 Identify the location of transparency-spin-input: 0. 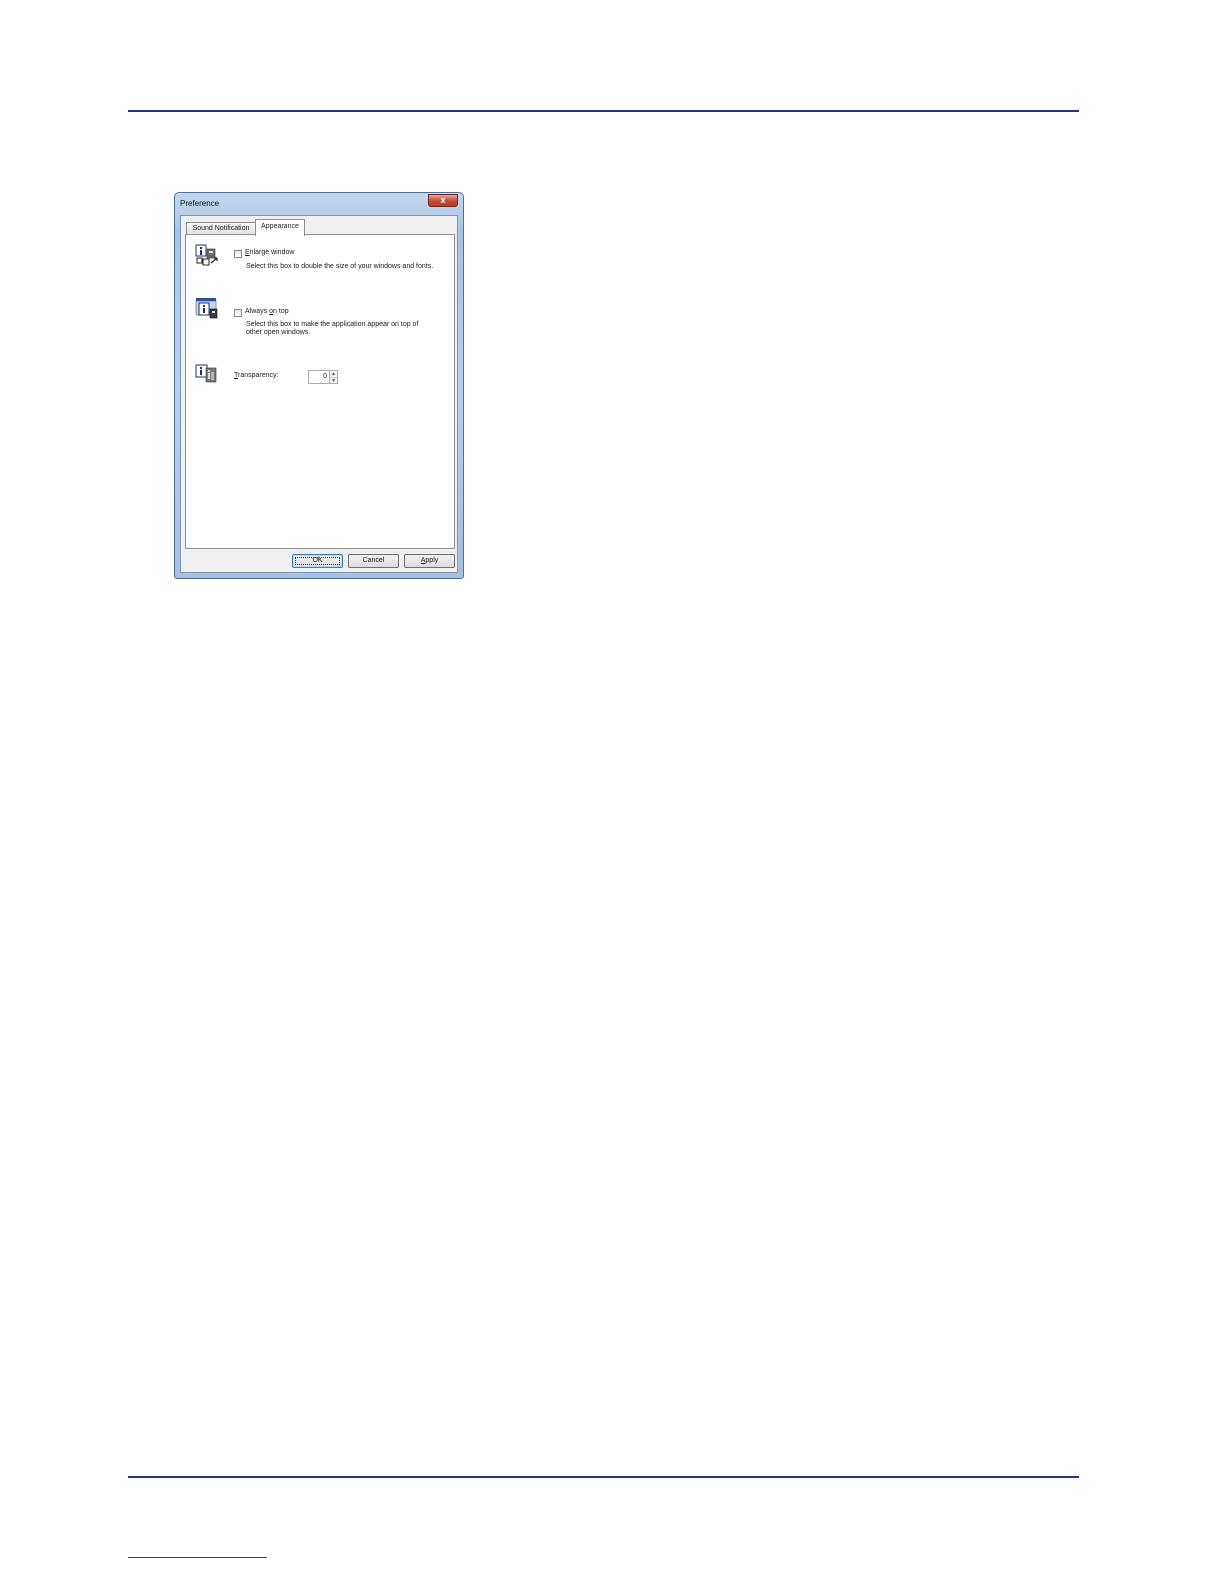
(319, 377).